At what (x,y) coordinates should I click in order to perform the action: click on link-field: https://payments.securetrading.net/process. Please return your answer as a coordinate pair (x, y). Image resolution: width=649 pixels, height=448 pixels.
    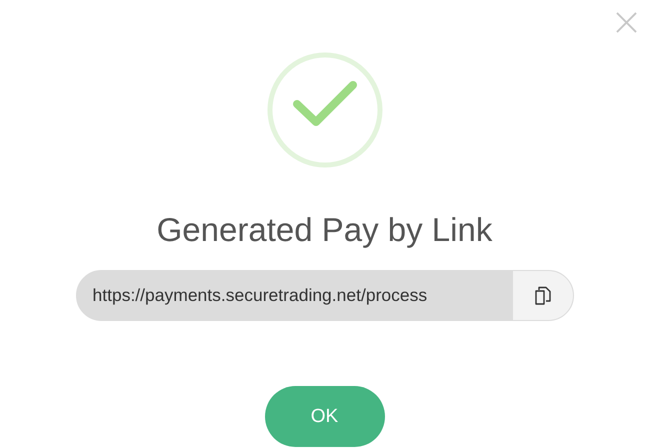
    Looking at the image, I should click on (325, 295).